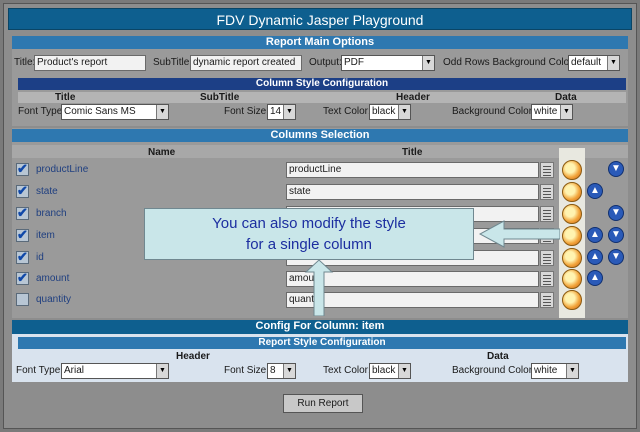 This screenshot has height=432, width=640. Describe the element at coordinates (493, 111) in the screenshot. I see `bg-color-label: Background Color:` at that location.